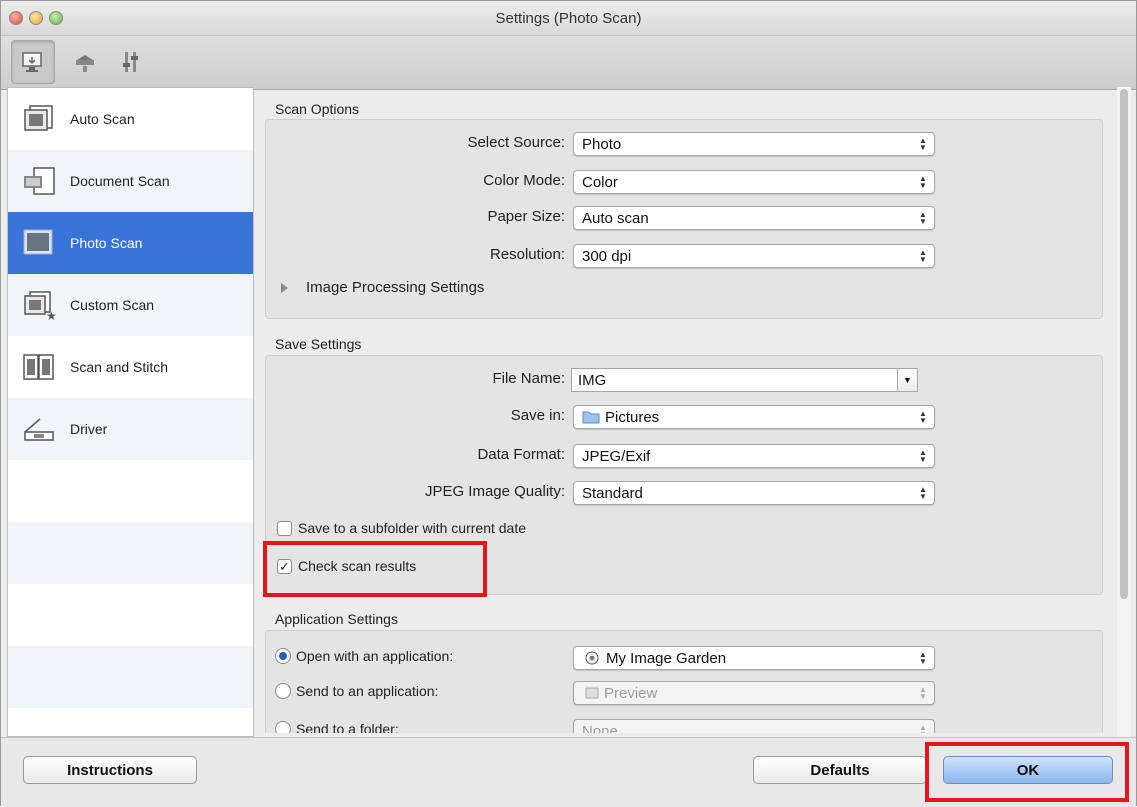 Image resolution: width=1137 pixels, height=807 pixels. Describe the element at coordinates (616, 456) in the screenshot. I see `data-format-value: JPEG/Exif` at that location.